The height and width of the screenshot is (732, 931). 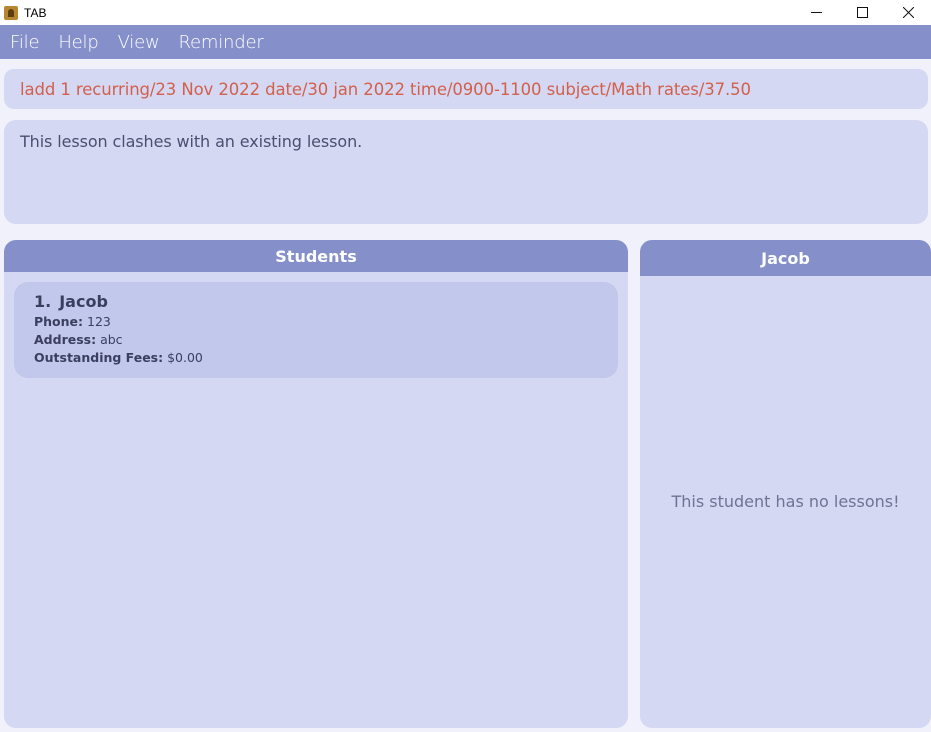 What do you see at coordinates (785, 258) in the screenshot?
I see `lessons-header: Jacob` at bounding box center [785, 258].